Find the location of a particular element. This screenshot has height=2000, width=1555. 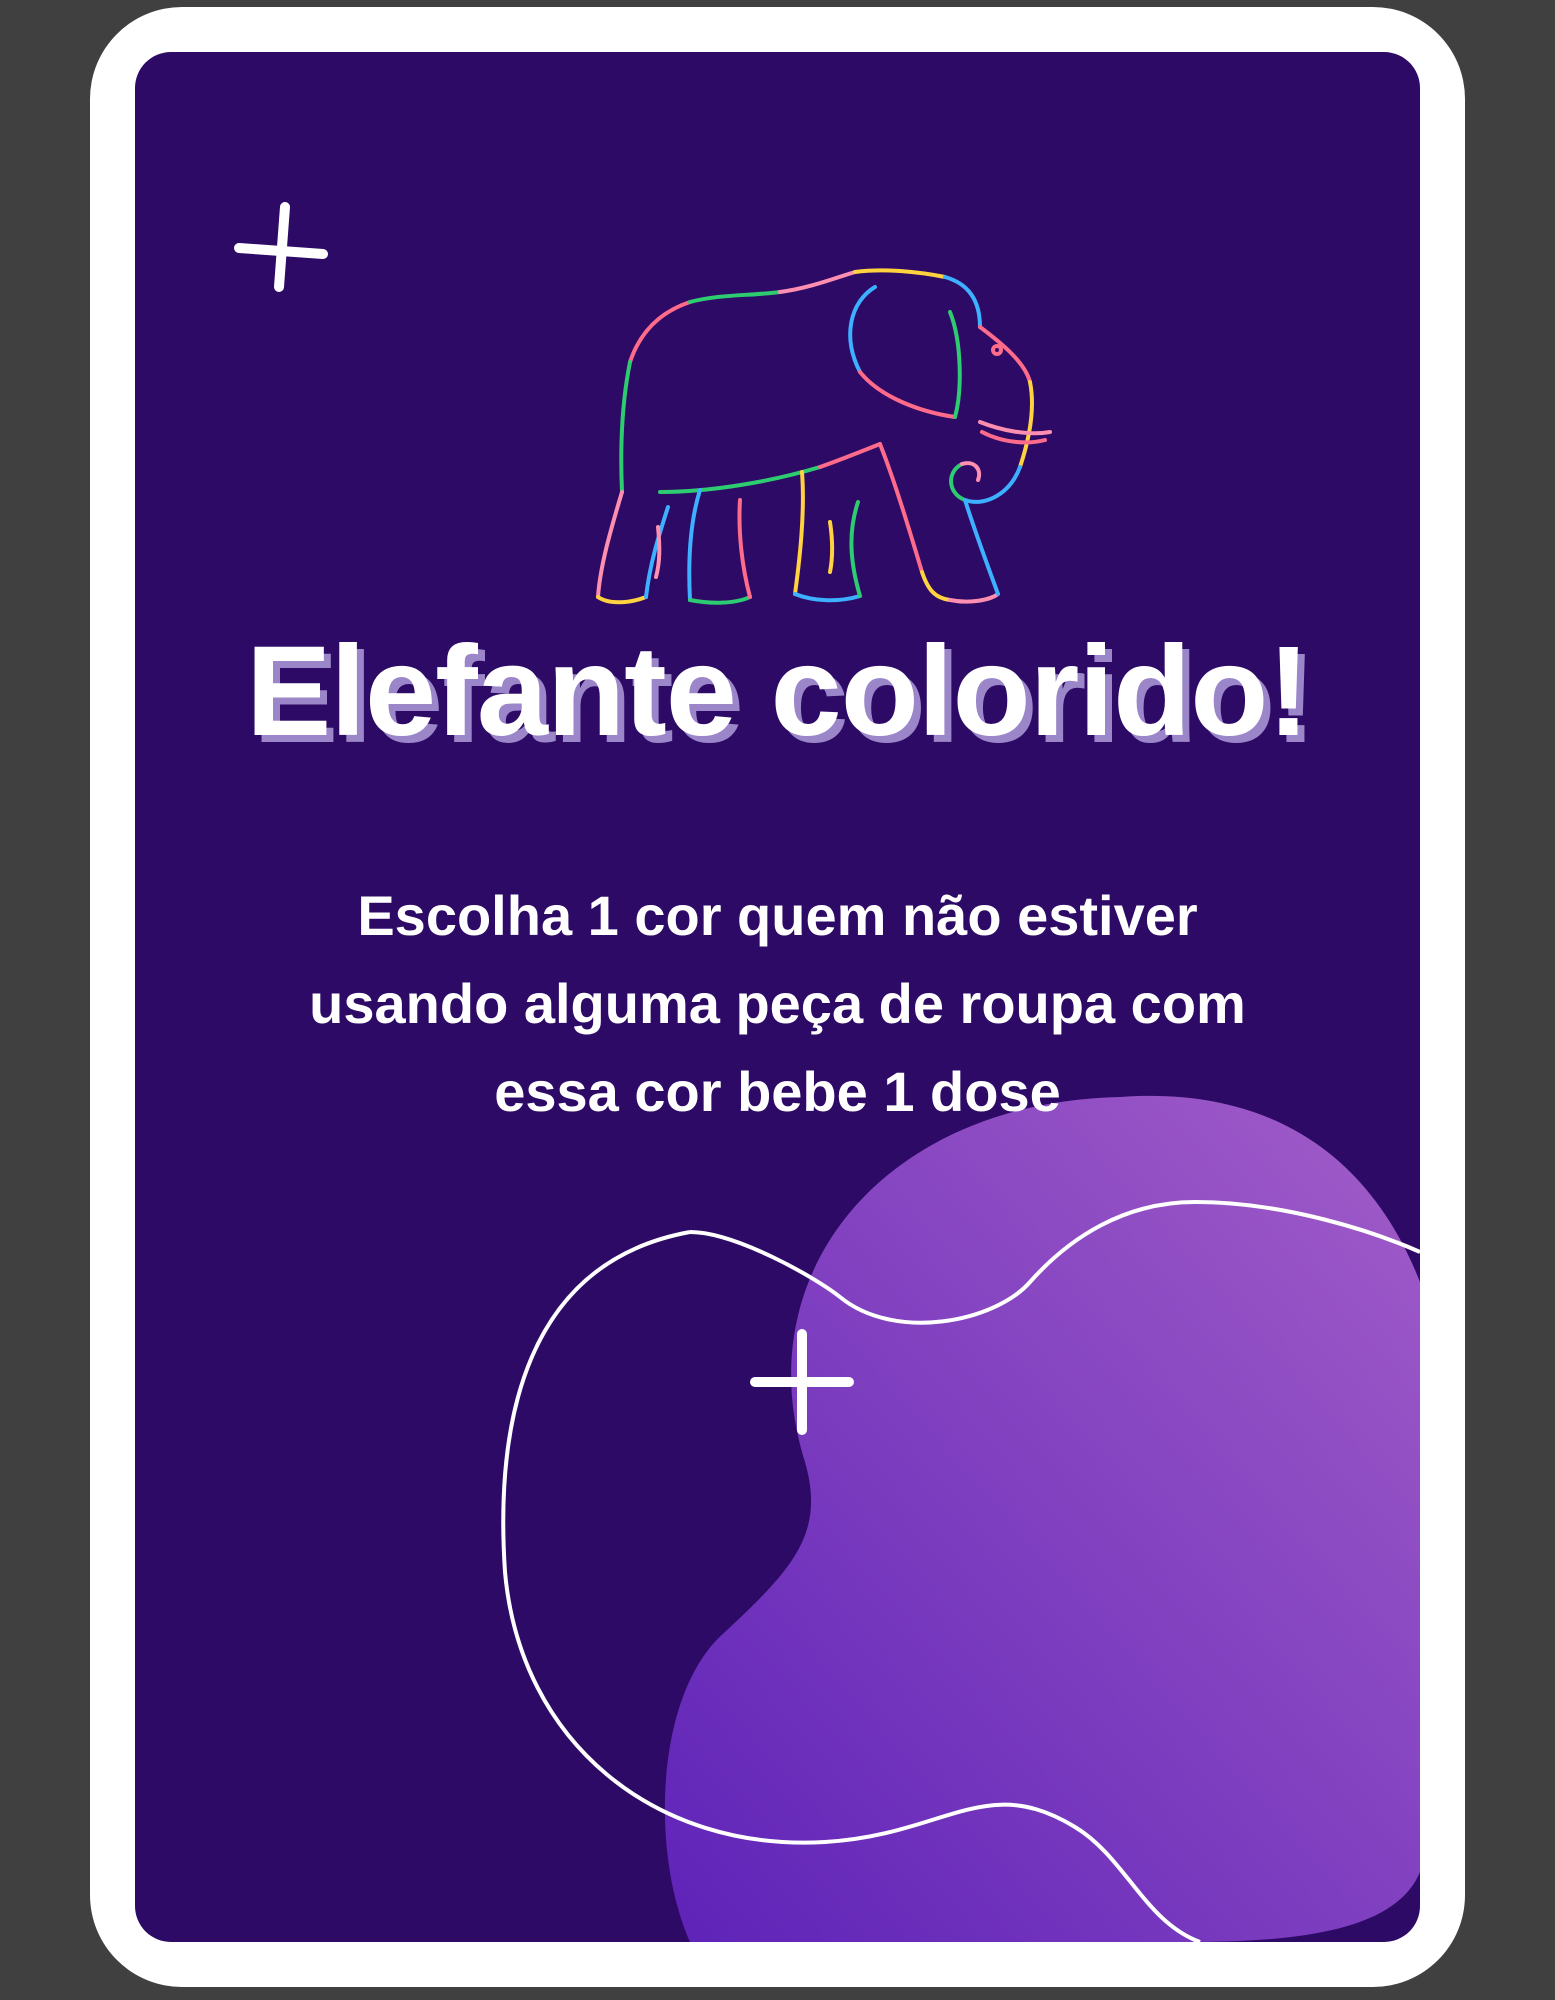

card-title: Elefante colorido! is located at coordinates (778, 691).